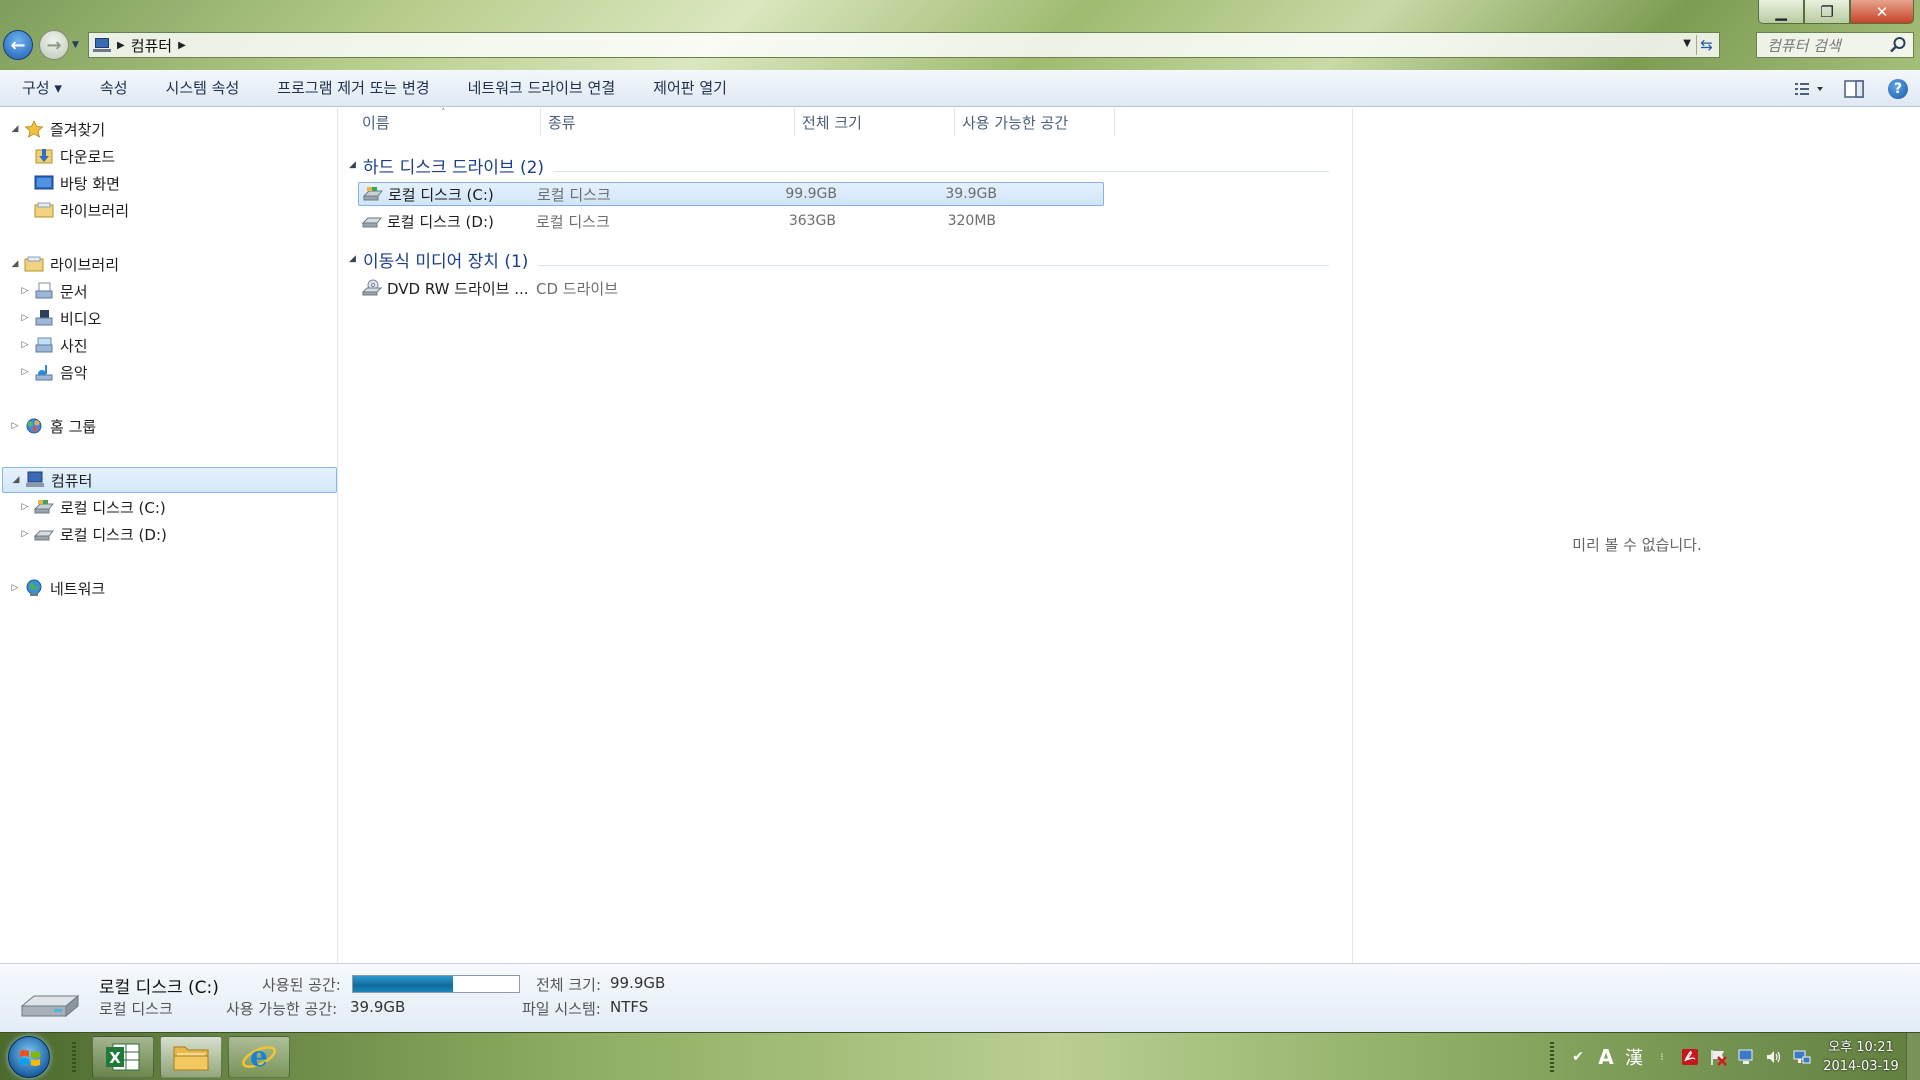 Image resolution: width=1920 pixels, height=1080 pixels. Describe the element at coordinates (1035, 122) in the screenshot. I see `column-header-free-space: 사용 가능한 공간` at that location.